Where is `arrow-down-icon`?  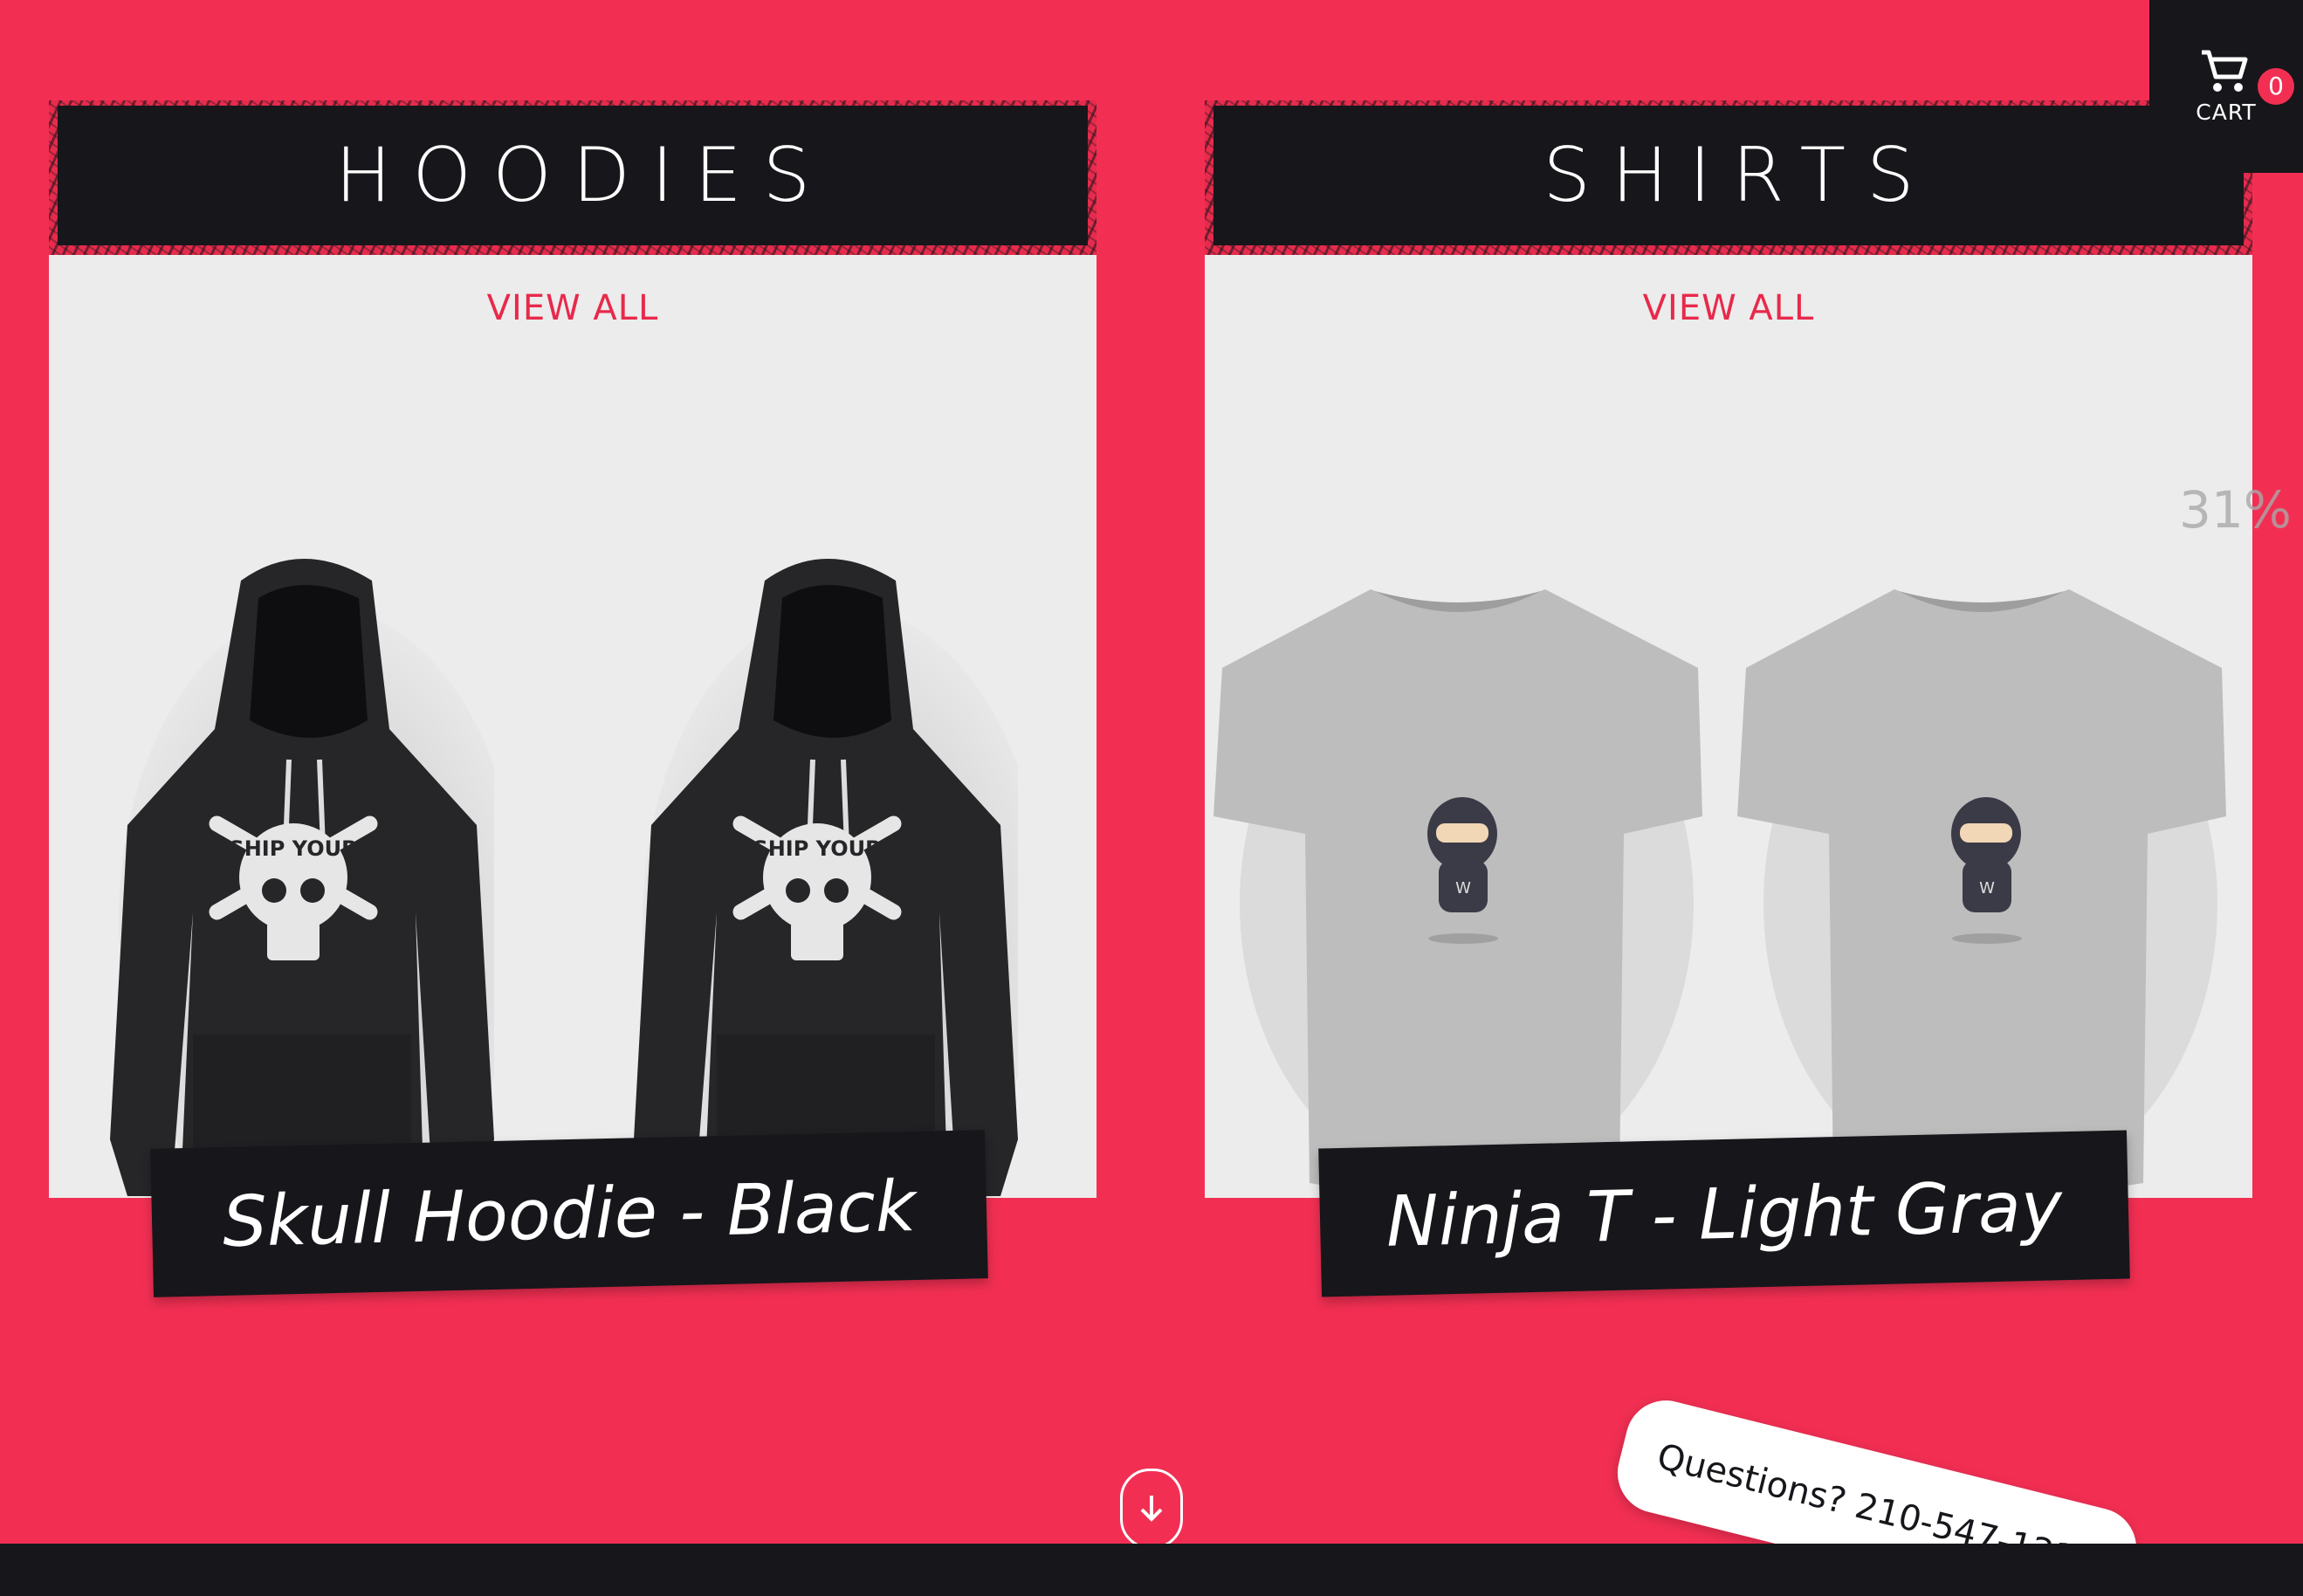 arrow-down-icon is located at coordinates (1151, 1509).